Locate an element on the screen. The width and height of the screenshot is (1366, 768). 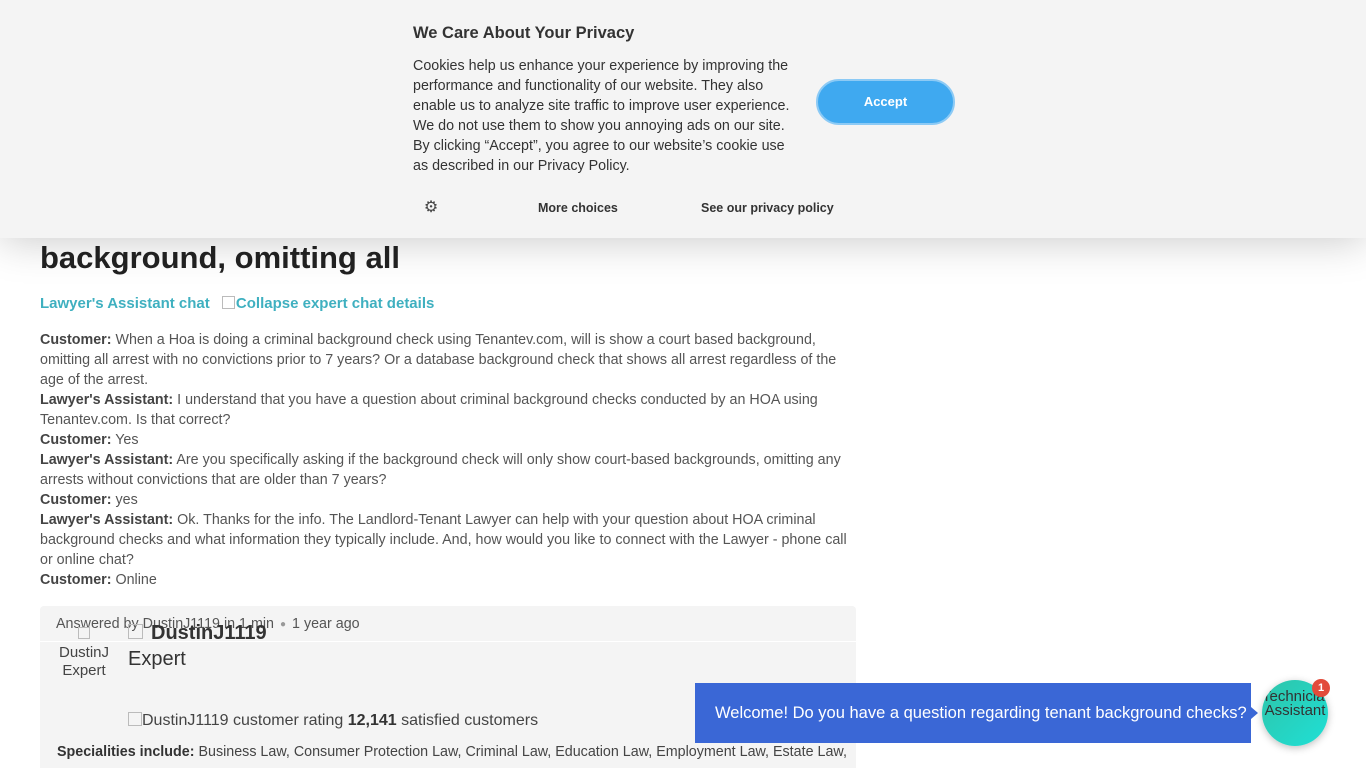
transcript-line: Customer: Yes is located at coordinates (448, 440).